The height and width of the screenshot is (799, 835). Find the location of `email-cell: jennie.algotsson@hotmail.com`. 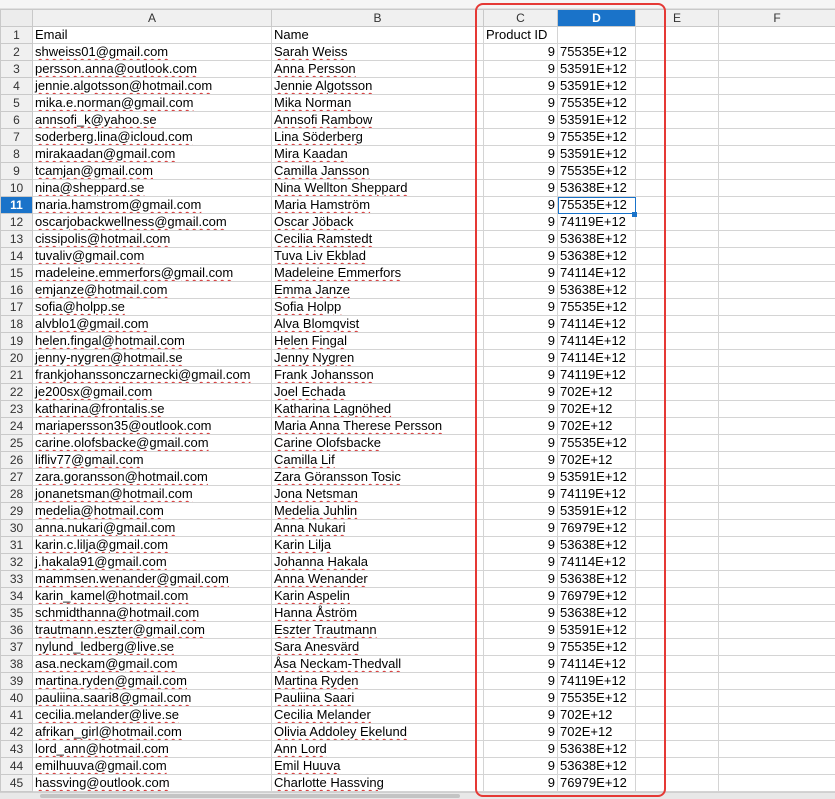

email-cell: jennie.algotsson@hotmail.com is located at coordinates (152, 86).